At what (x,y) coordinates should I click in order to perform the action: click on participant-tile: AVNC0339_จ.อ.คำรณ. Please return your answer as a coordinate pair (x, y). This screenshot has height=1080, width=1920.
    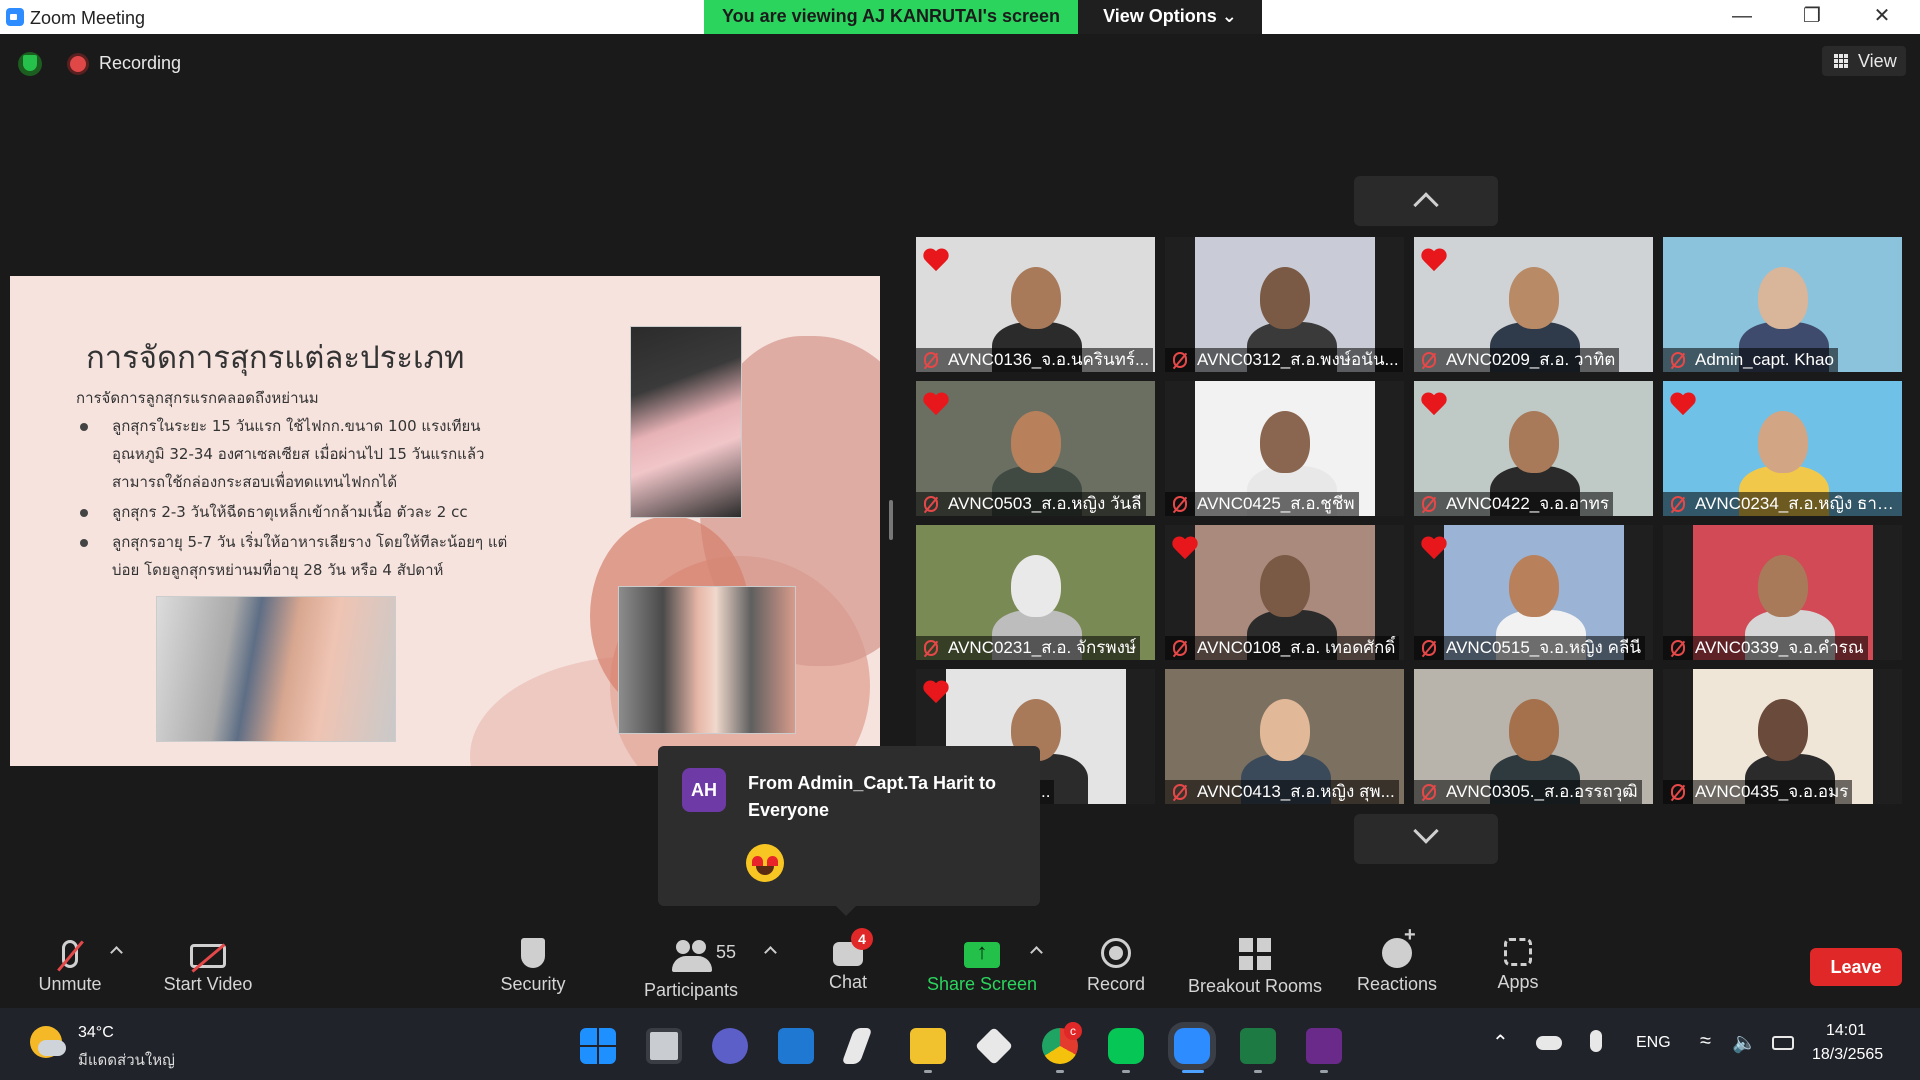
    Looking at the image, I should click on (1782, 592).